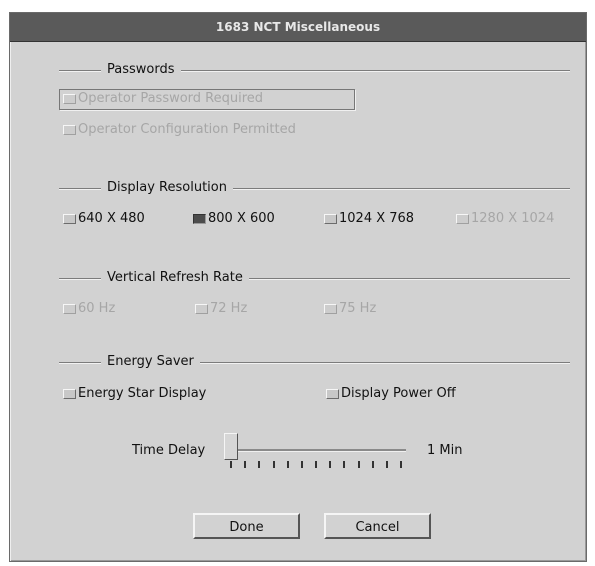  What do you see at coordinates (241, 218) in the screenshot?
I see `resolution-800x600-label: 800 X 600` at bounding box center [241, 218].